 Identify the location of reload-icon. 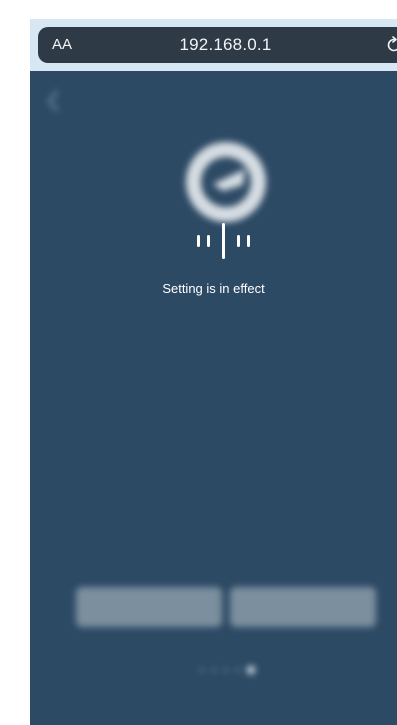
(390, 45).